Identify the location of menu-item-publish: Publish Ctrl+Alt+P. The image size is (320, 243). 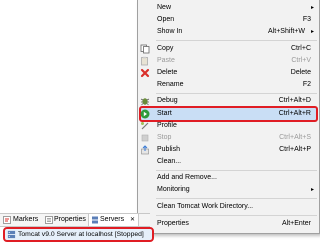
(228, 150).